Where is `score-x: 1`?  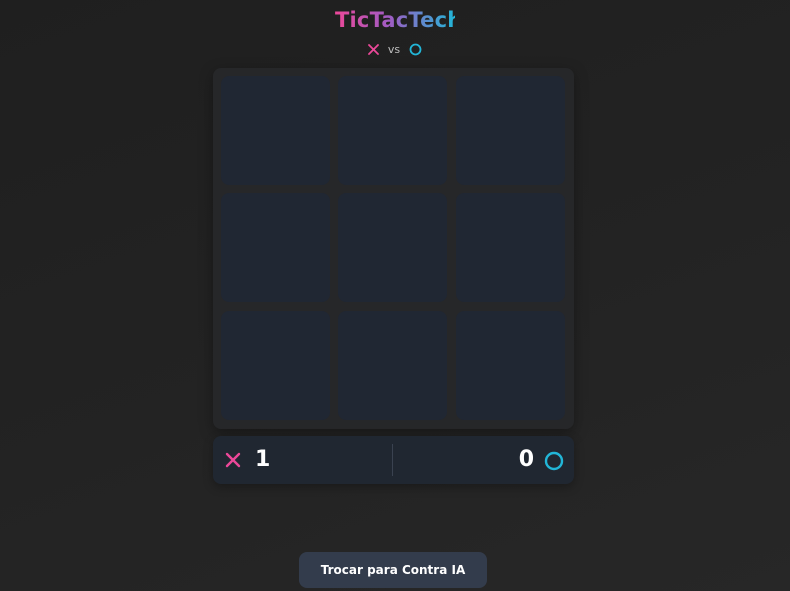 score-x: 1 is located at coordinates (263, 459).